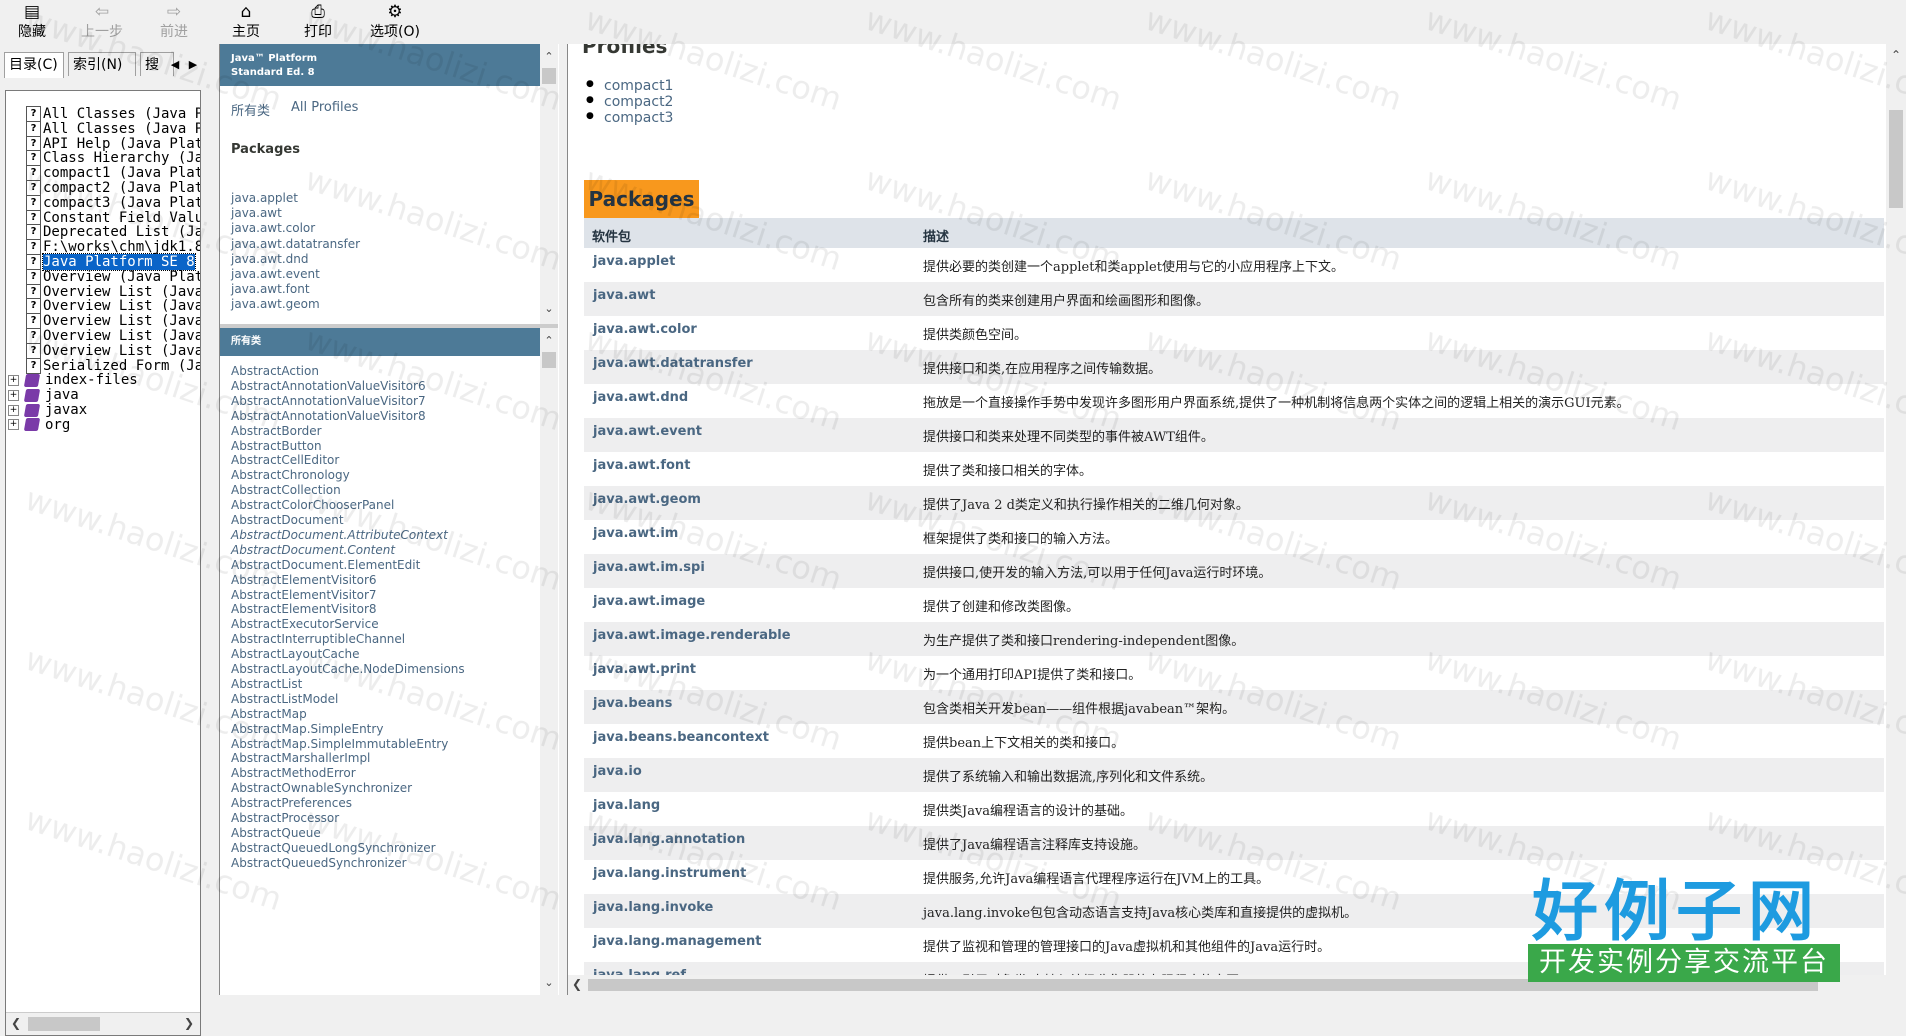 Image resolution: width=1906 pixels, height=1036 pixels. What do you see at coordinates (328, 401) in the screenshot?
I see `class-link: AbstractAnnotationValueVisitor7` at bounding box center [328, 401].